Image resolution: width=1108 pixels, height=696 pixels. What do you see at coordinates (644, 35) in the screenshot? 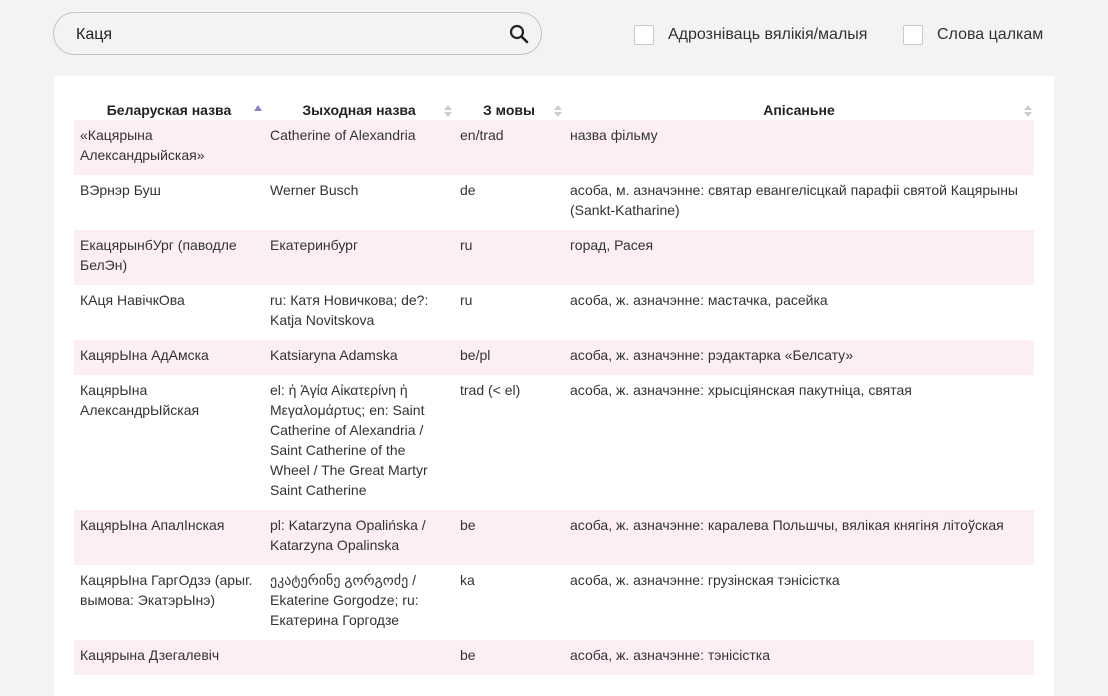
I see `case-sensitive-checkbox` at bounding box center [644, 35].